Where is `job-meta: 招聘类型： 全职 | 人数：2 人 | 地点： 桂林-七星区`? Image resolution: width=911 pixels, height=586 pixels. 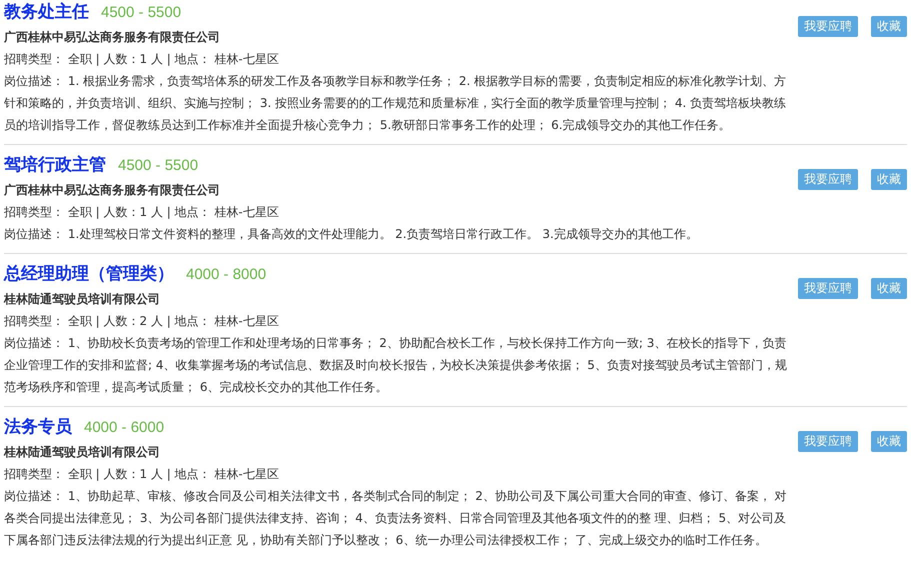
job-meta: 招聘类型： 全职 | 人数：2 人 | 地点： 桂林-七星区 is located at coordinates (142, 321).